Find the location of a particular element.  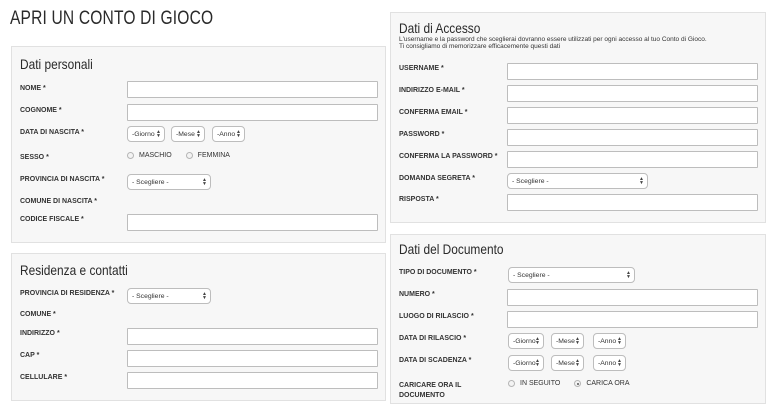

cellulare-label: CELLULARE * is located at coordinates (44, 377).